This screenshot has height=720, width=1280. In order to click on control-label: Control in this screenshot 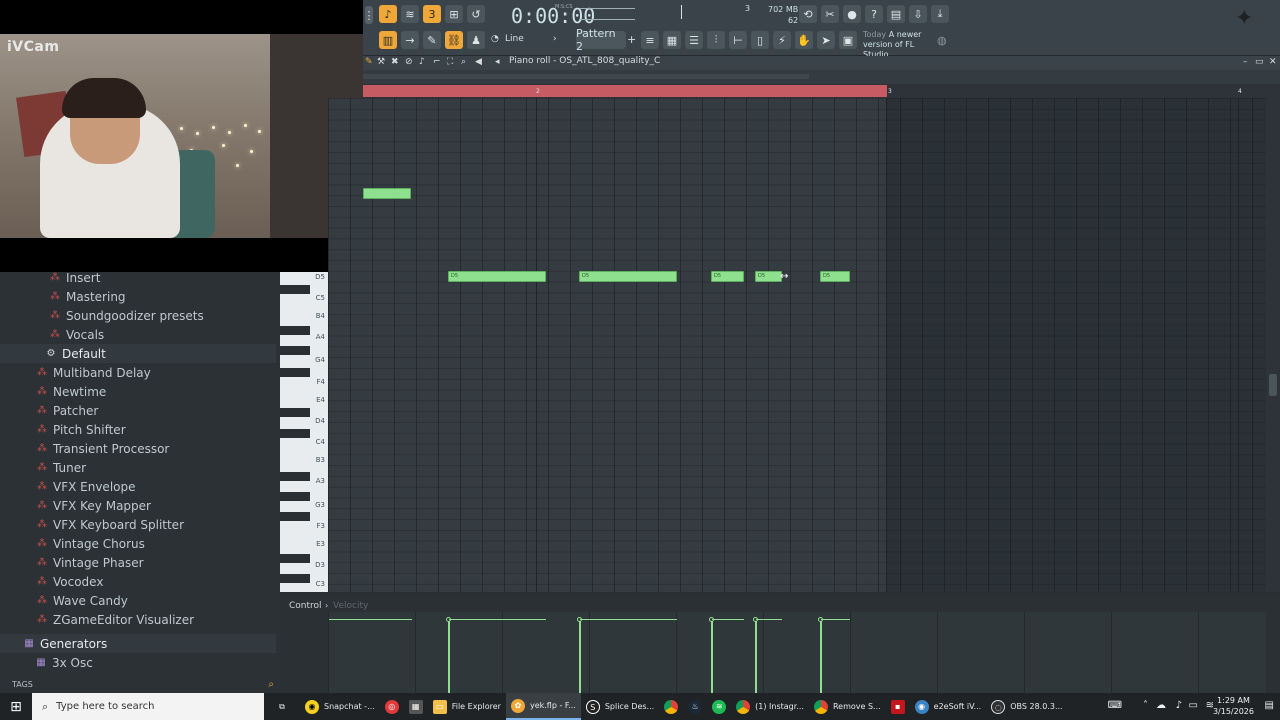, I will do `click(305, 606)`.